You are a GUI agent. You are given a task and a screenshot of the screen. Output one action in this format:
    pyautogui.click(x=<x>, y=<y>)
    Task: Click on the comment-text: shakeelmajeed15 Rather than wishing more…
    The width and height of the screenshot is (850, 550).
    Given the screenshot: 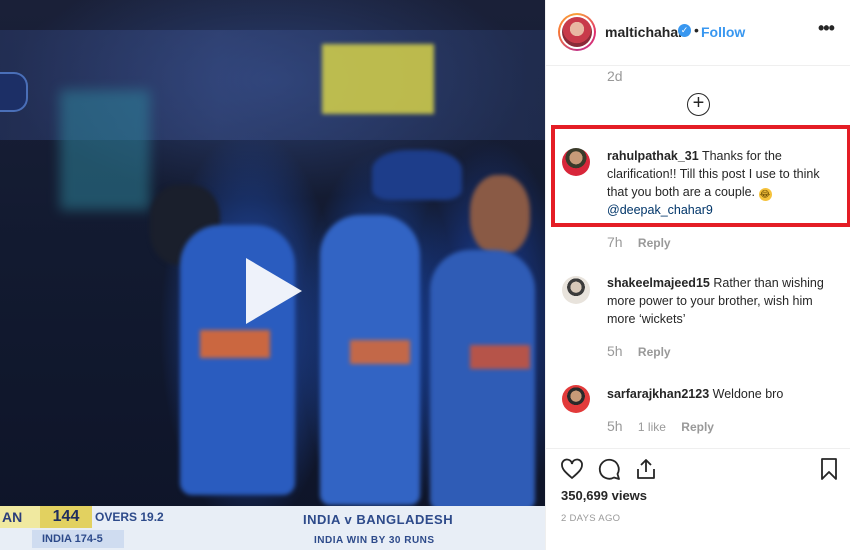 What is the action you would take?
    pyautogui.click(x=723, y=301)
    